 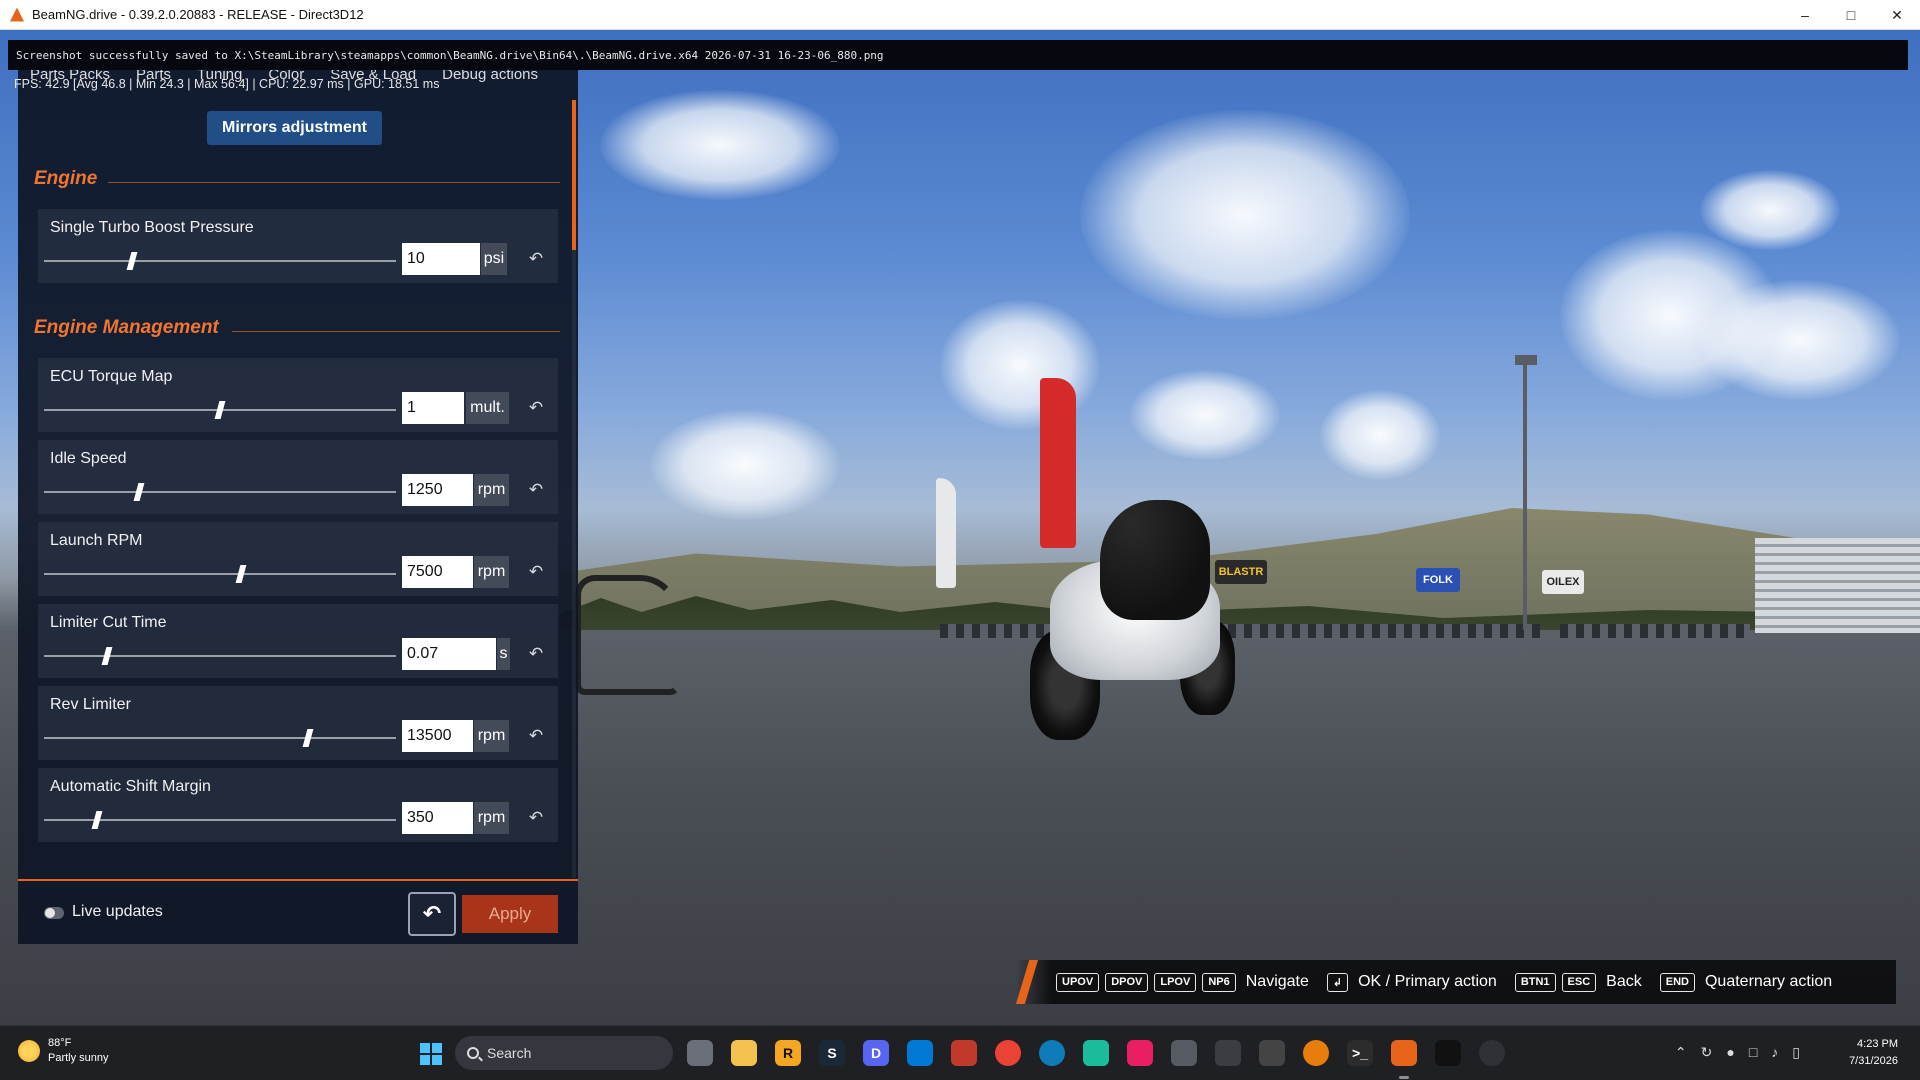 What do you see at coordinates (298, 559) in the screenshot?
I see `tuning-row-launch-rpm: Launch RPM 7500 rpm ↶` at bounding box center [298, 559].